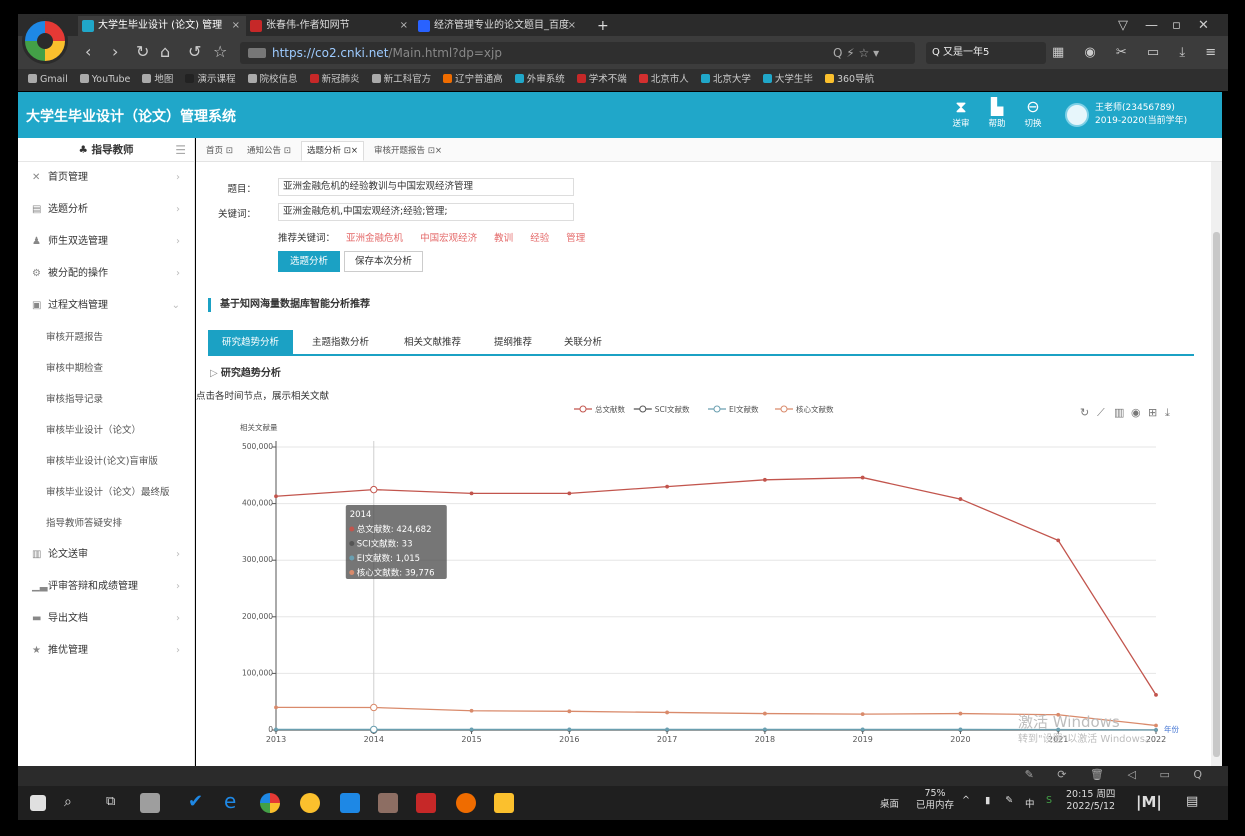 The image size is (1245, 836). I want to click on bookmark: 学术不端, so click(601, 80).